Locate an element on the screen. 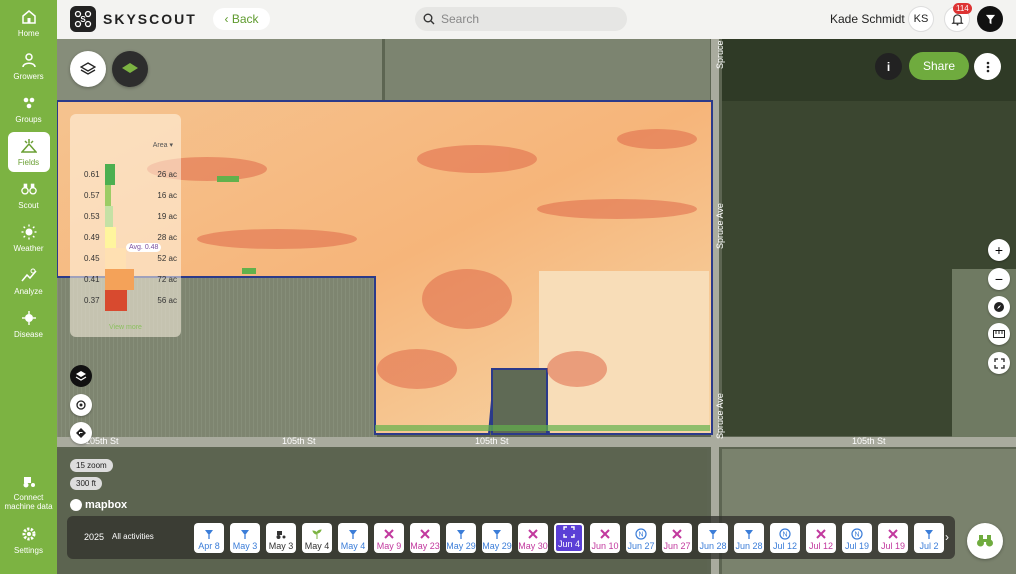  sidebar-item-connect-machine-data: Connect machine data is located at coordinates (29, 491).